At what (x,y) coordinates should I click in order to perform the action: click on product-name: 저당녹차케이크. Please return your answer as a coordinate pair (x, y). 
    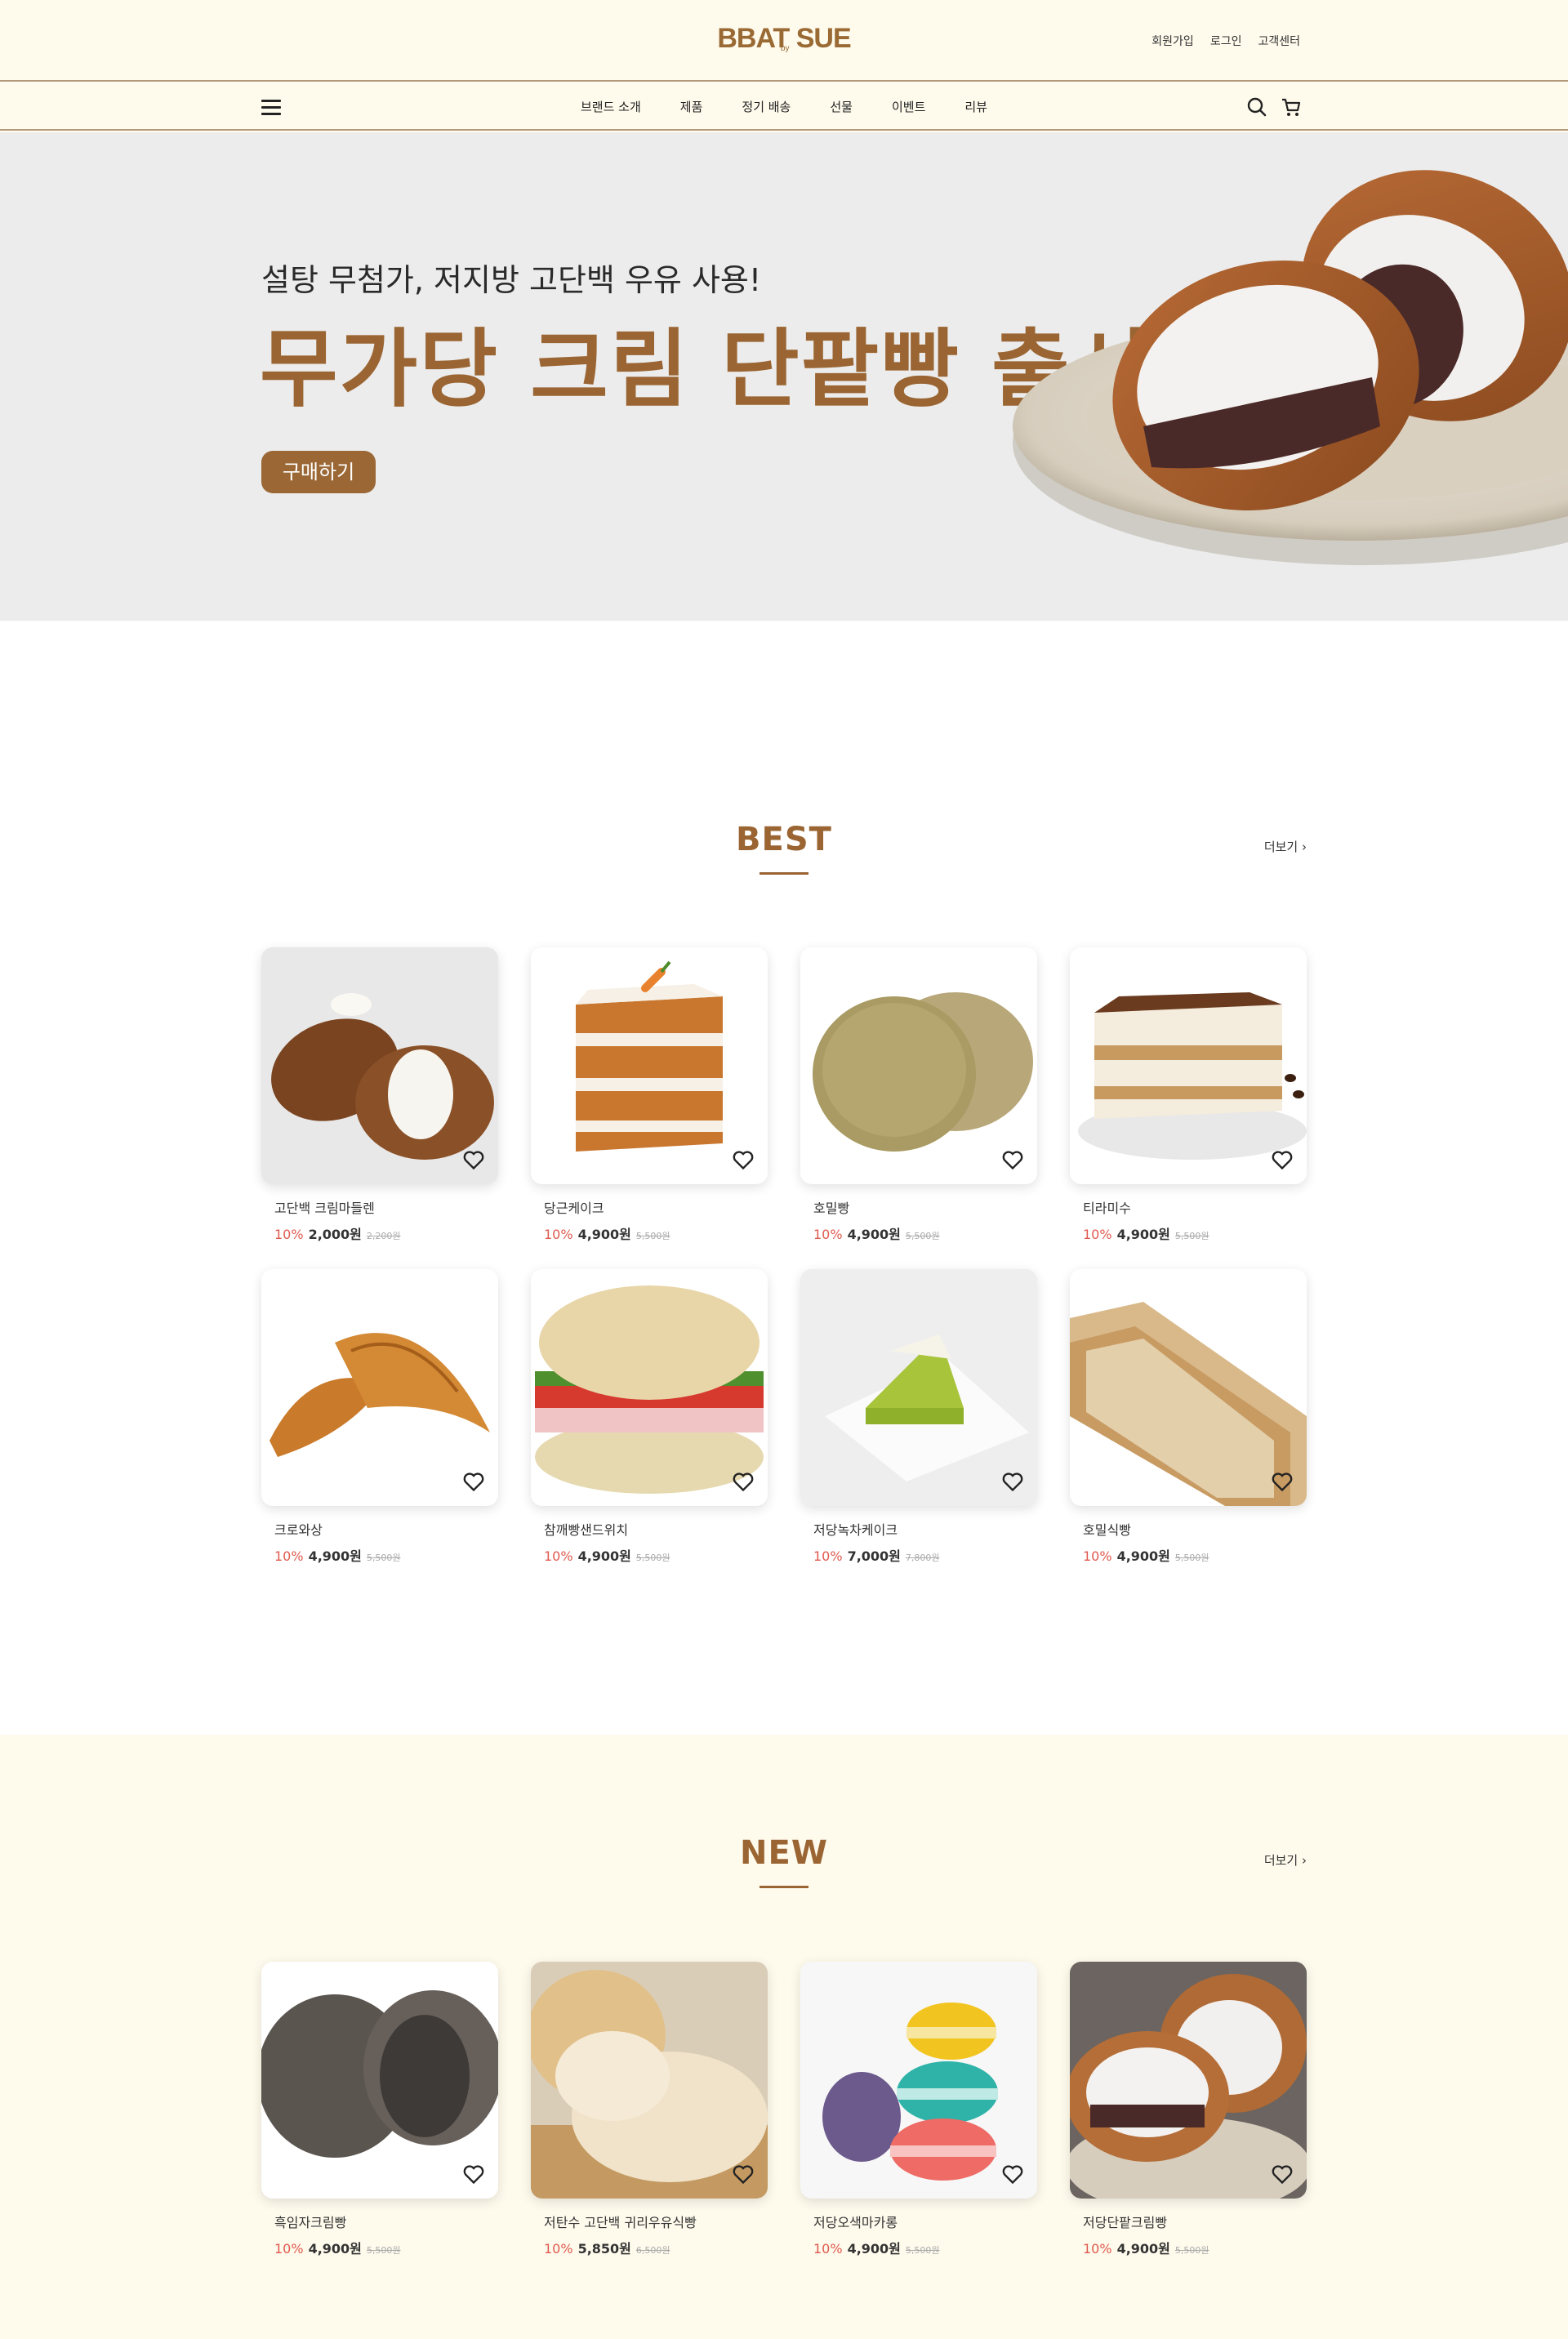
    Looking at the image, I should click on (918, 1529).